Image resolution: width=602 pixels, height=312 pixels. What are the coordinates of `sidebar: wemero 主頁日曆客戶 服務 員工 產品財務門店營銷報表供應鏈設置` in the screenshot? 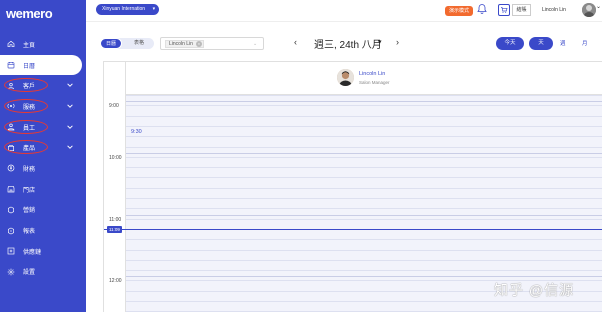 It's located at (43, 156).